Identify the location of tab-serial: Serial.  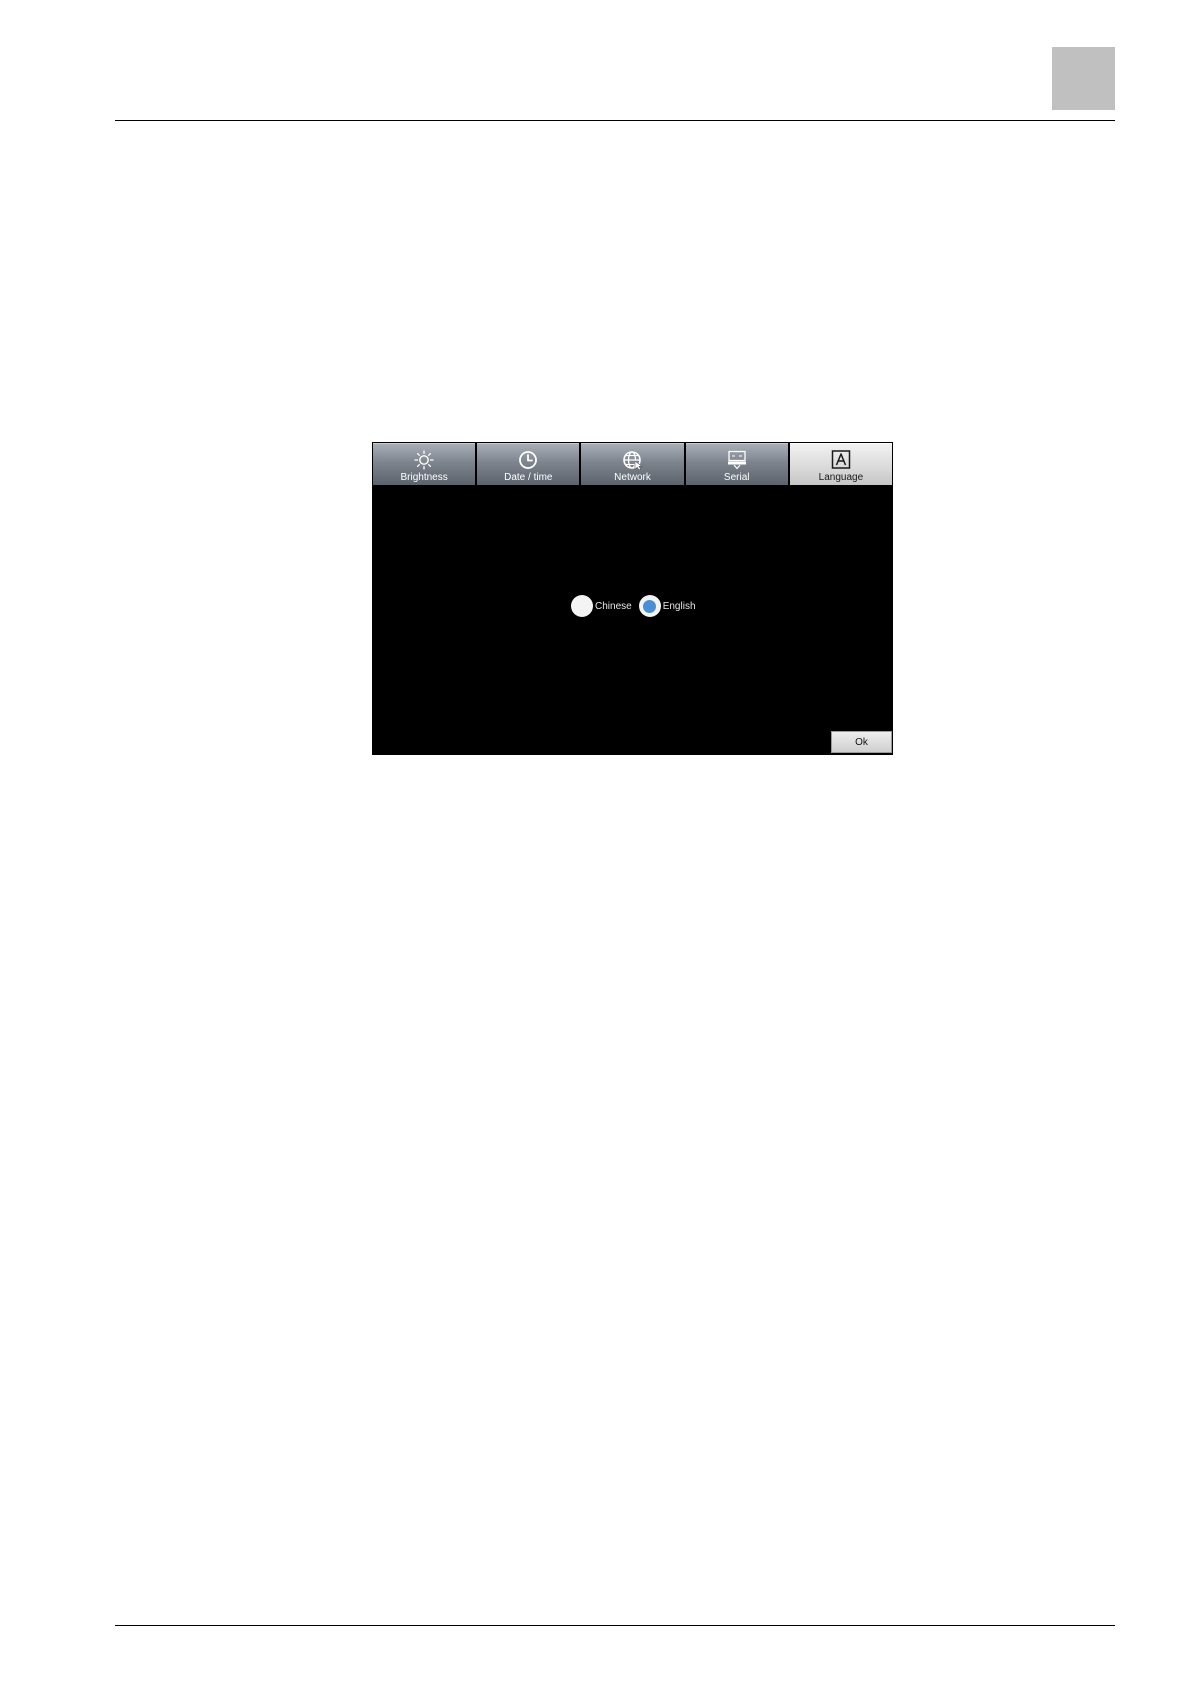
(736, 464).